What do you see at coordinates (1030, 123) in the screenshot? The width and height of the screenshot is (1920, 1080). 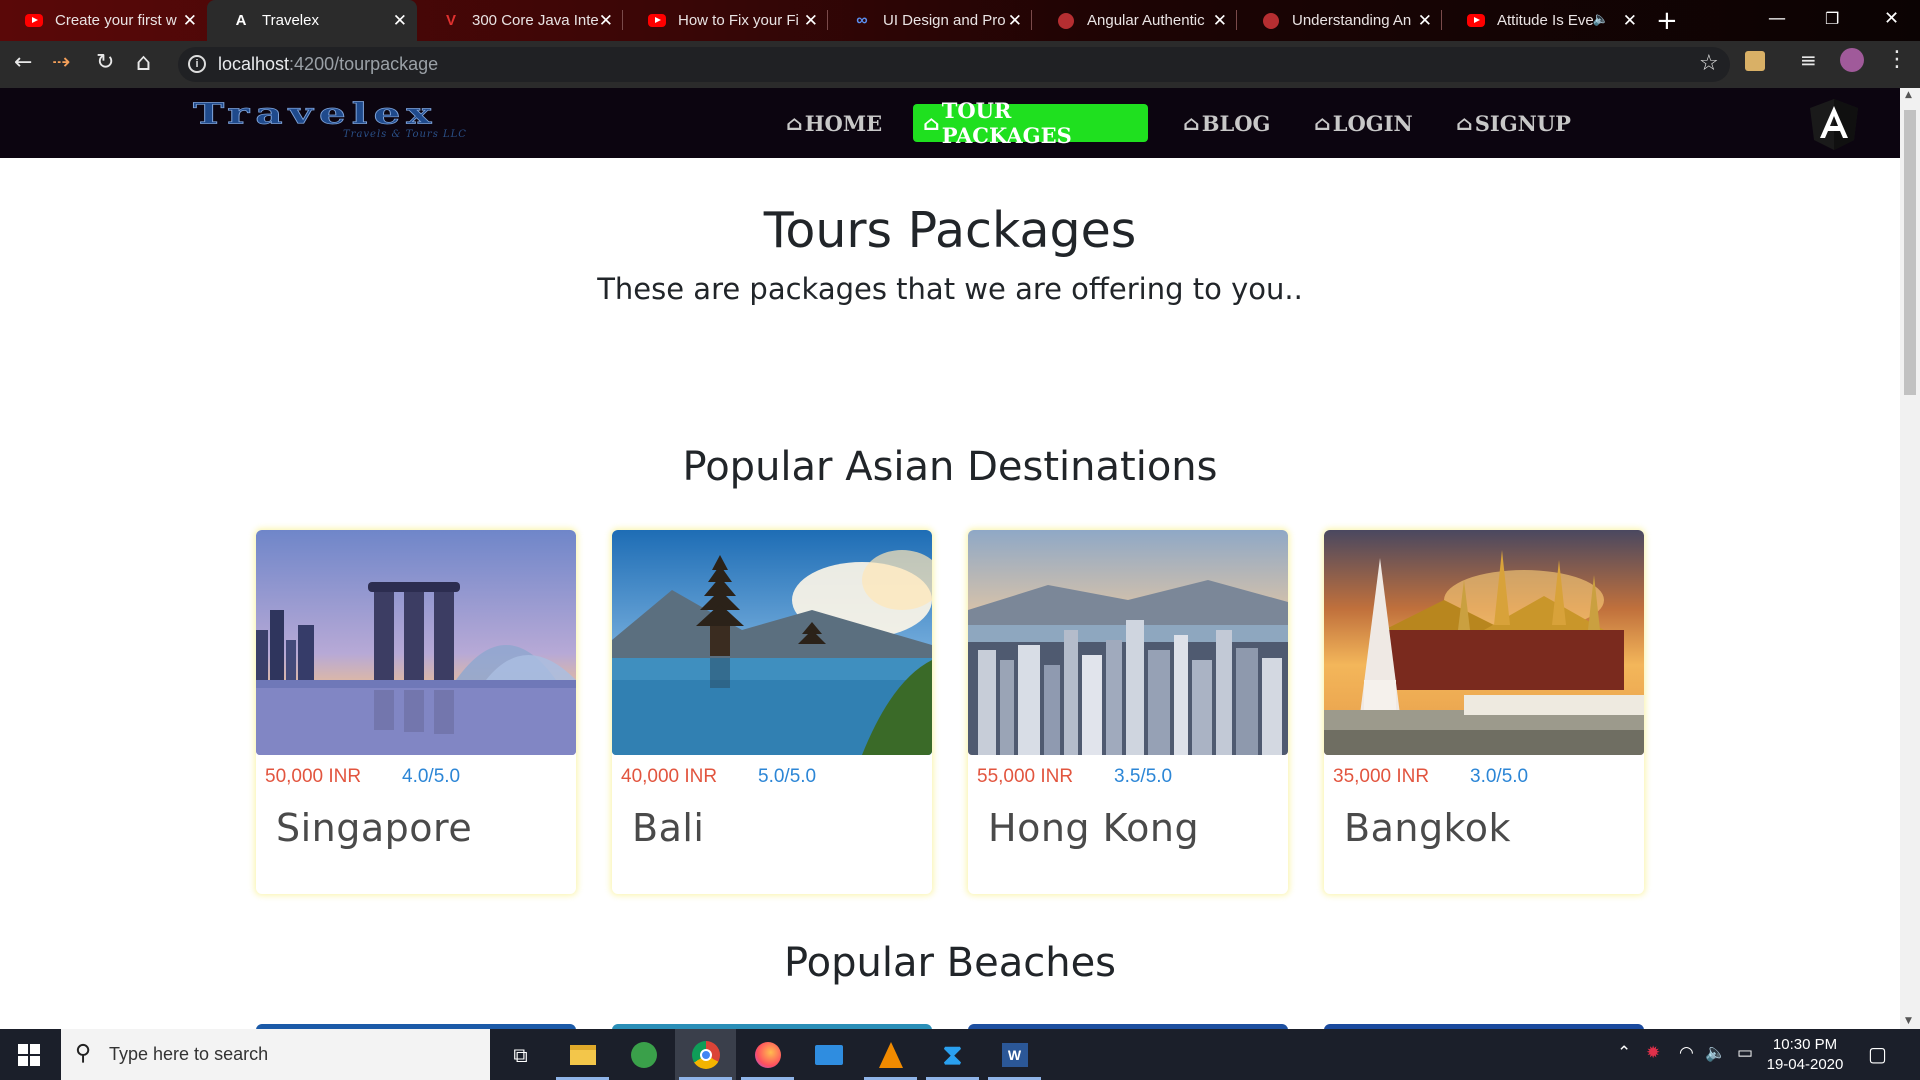 I see `nav-tour-packages: ⌂ TOUR PACKAGES` at bounding box center [1030, 123].